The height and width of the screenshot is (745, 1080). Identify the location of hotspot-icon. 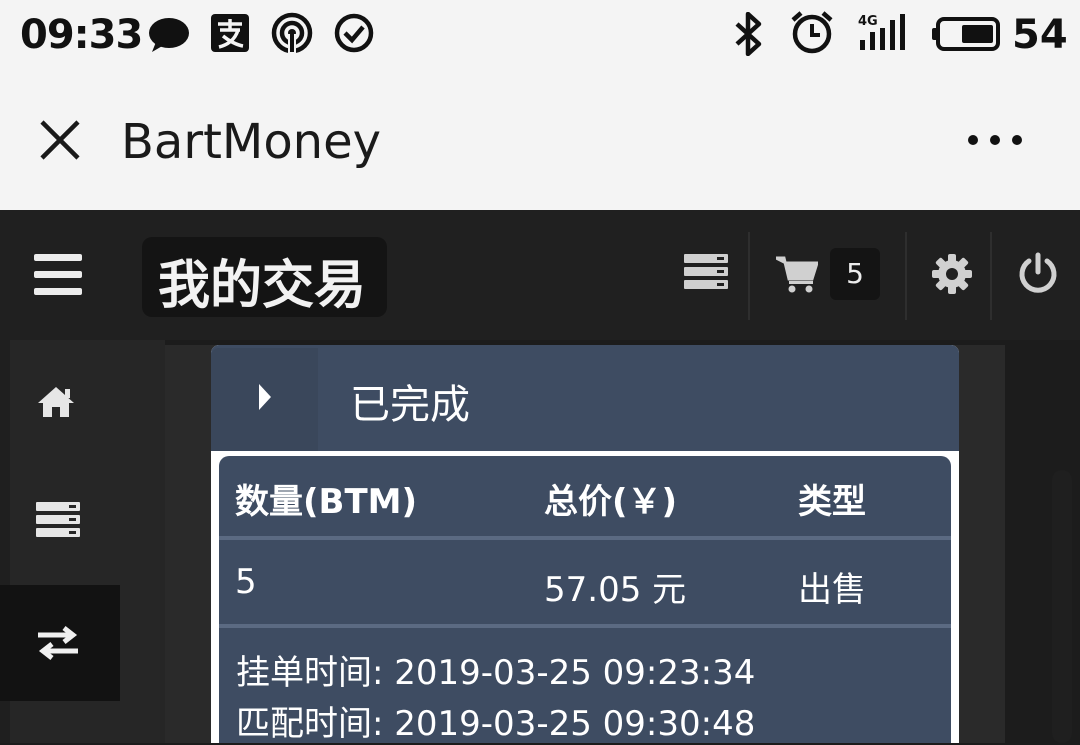
(292, 33).